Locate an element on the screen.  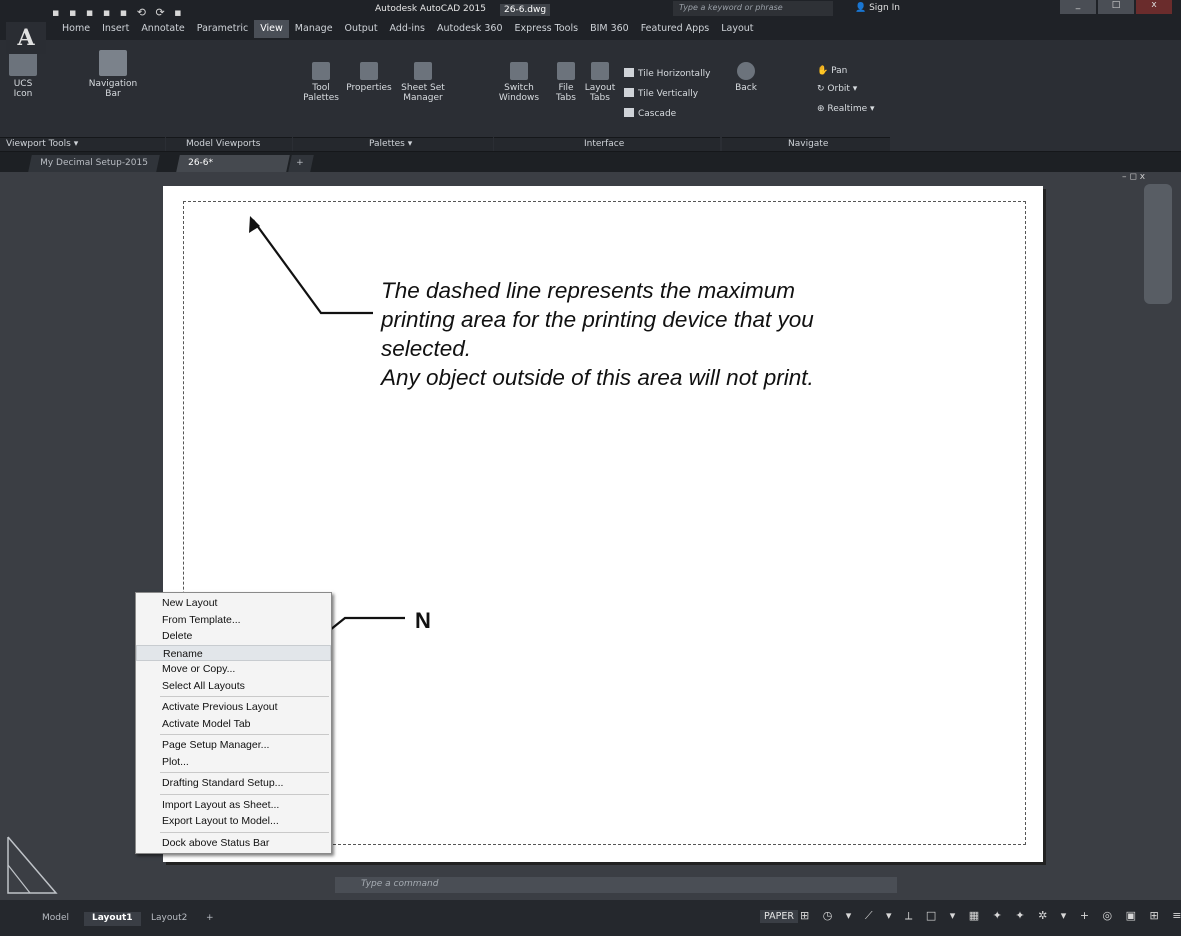
sheet-set-manager-label: Sheet Set Manager is located at coordinates (423, 93).